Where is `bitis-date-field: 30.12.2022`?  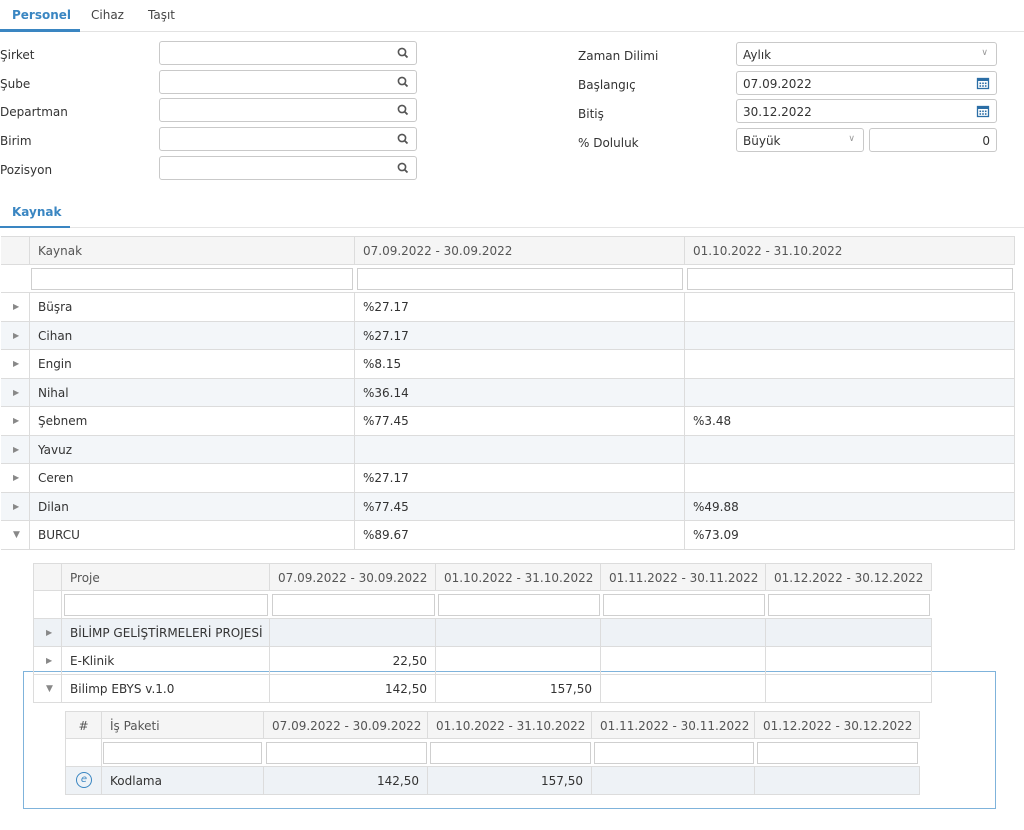 bitis-date-field: 30.12.2022 is located at coordinates (866, 111).